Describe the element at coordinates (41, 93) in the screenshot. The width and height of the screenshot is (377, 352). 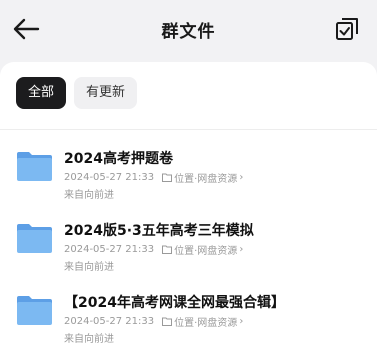
I see `filter-all-tab: 全部` at that location.